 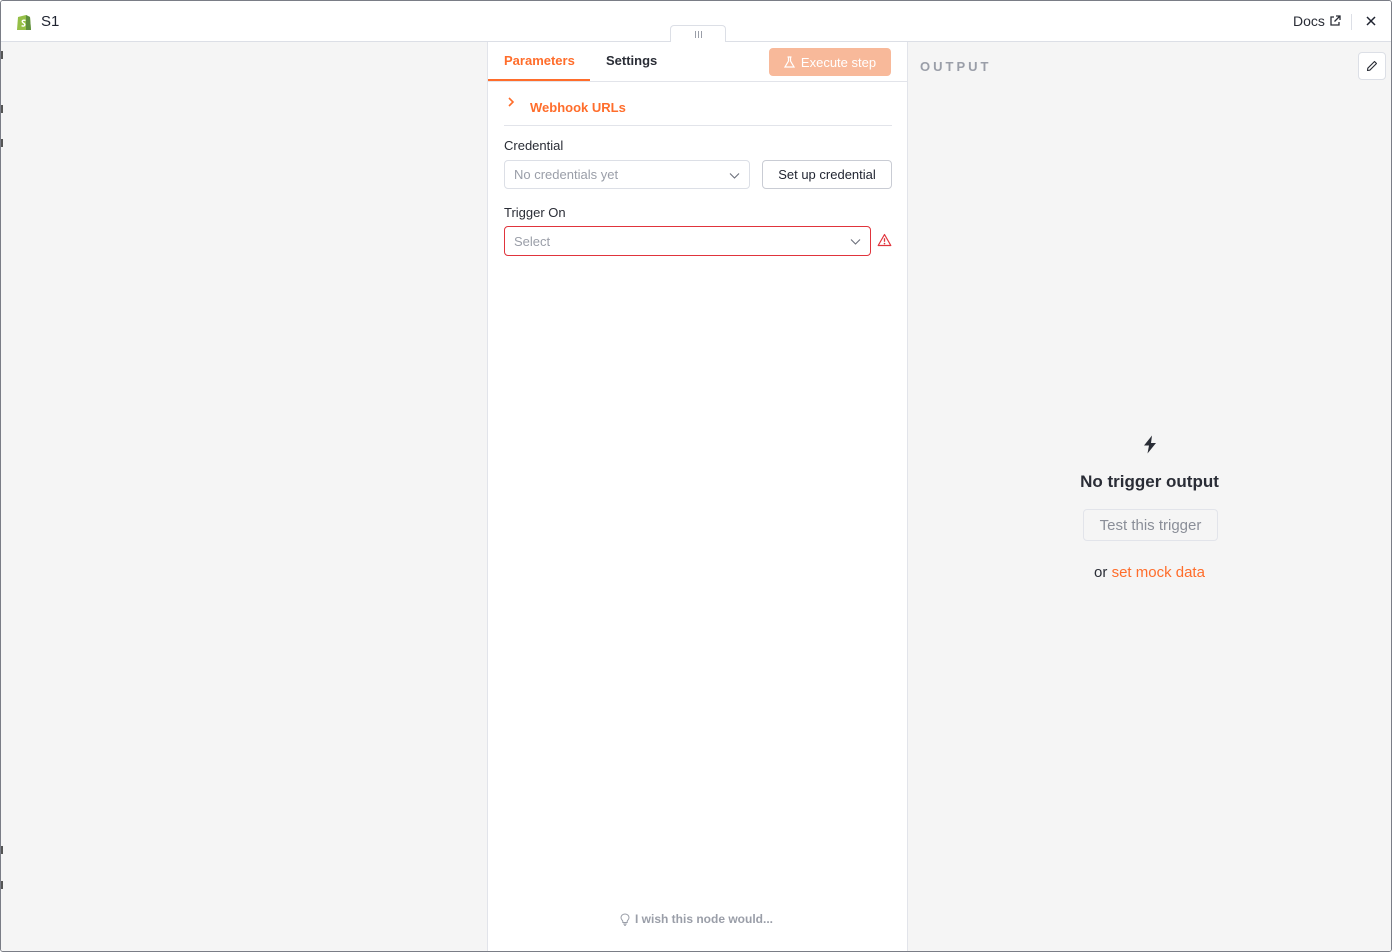 I want to click on docs-link: Docs, so click(x=1317, y=21).